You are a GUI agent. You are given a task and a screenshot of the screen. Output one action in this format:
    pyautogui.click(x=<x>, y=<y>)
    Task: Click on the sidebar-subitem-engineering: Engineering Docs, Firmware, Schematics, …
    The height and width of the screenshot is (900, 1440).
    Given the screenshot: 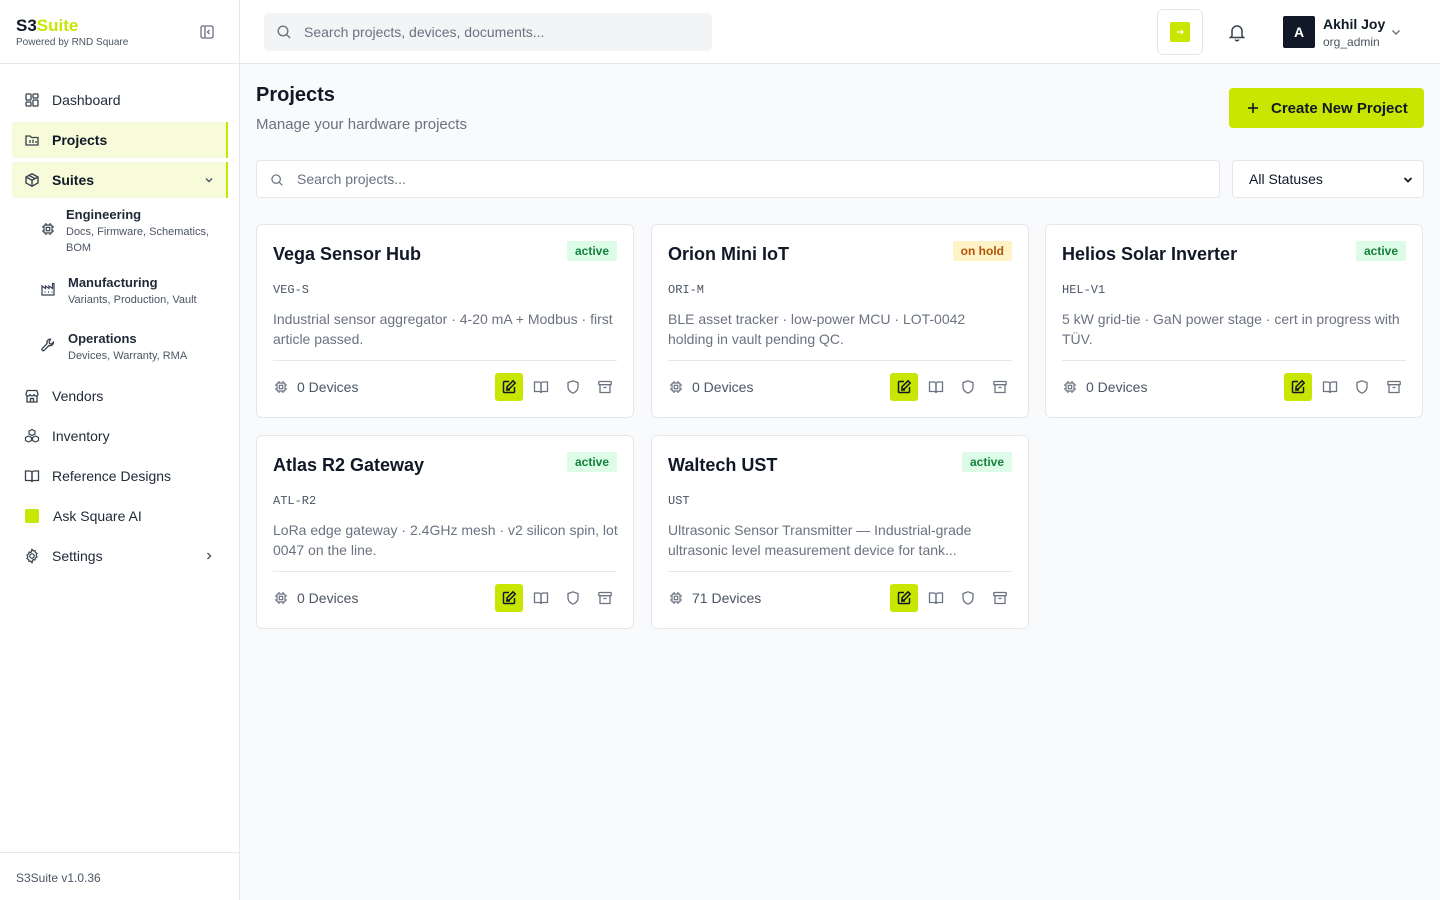 What is the action you would take?
    pyautogui.click(x=119, y=233)
    